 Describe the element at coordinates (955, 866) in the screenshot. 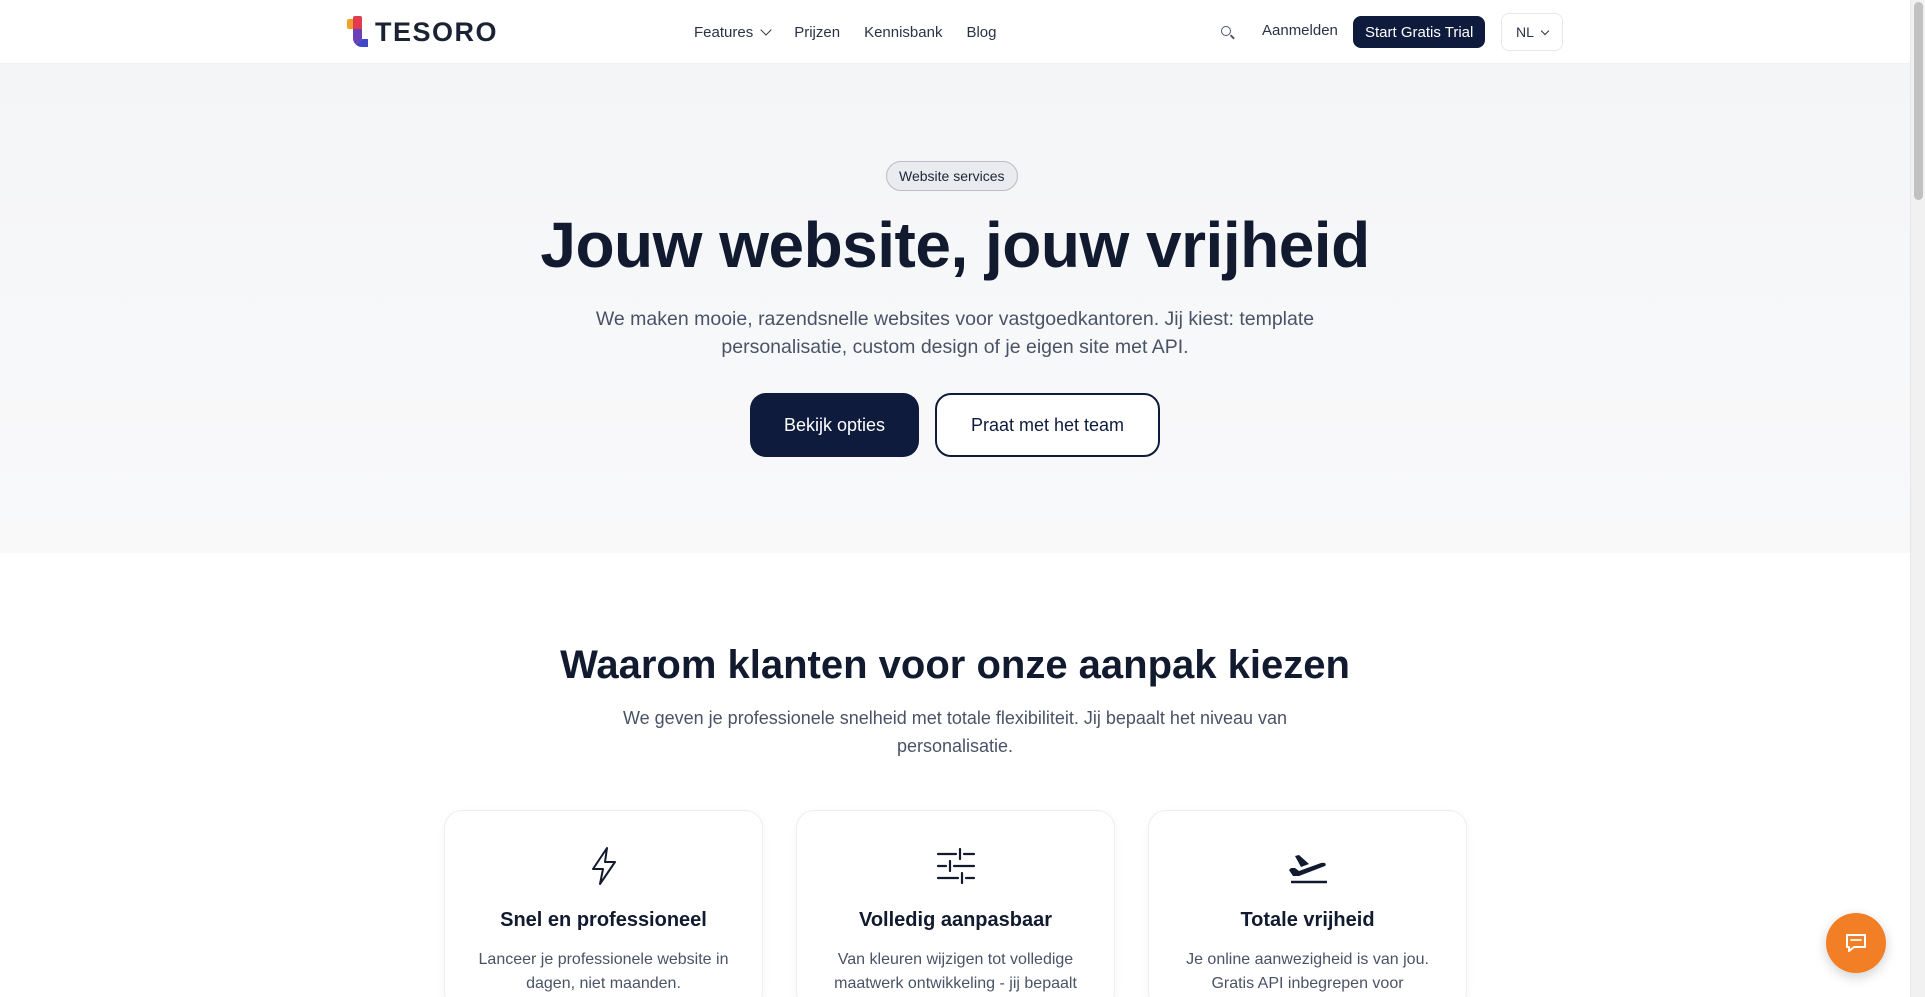

I see `sliders-icon` at that location.